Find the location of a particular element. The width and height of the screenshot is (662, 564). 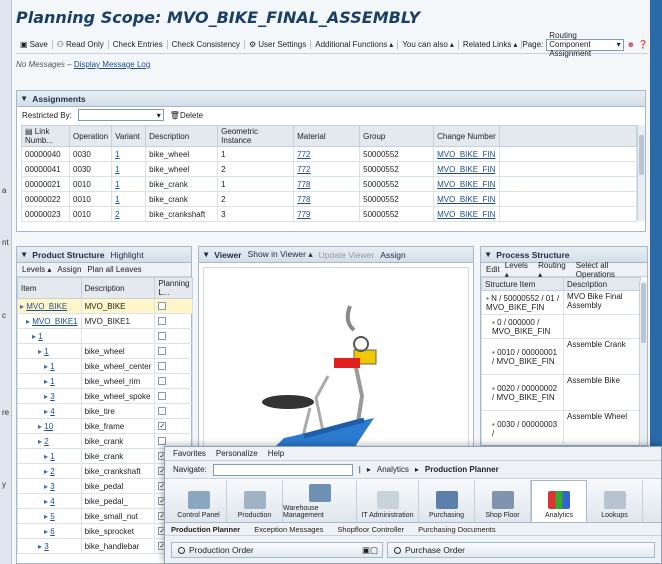

assignments-header: ▾ Assignments is located at coordinates (331, 99).